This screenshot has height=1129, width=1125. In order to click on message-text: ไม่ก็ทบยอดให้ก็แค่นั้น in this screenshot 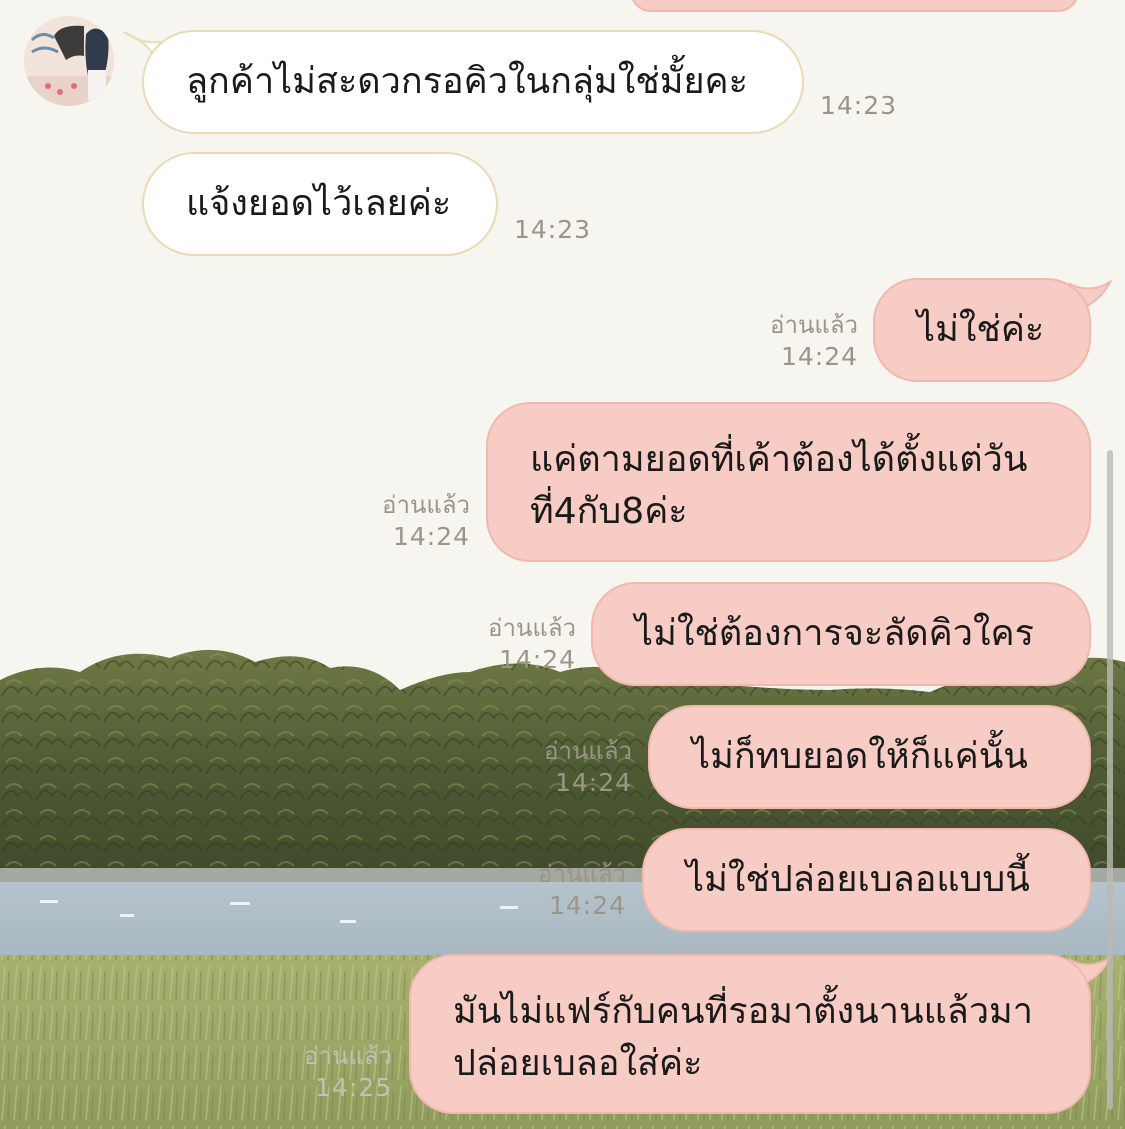, I will do `click(860, 756)`.